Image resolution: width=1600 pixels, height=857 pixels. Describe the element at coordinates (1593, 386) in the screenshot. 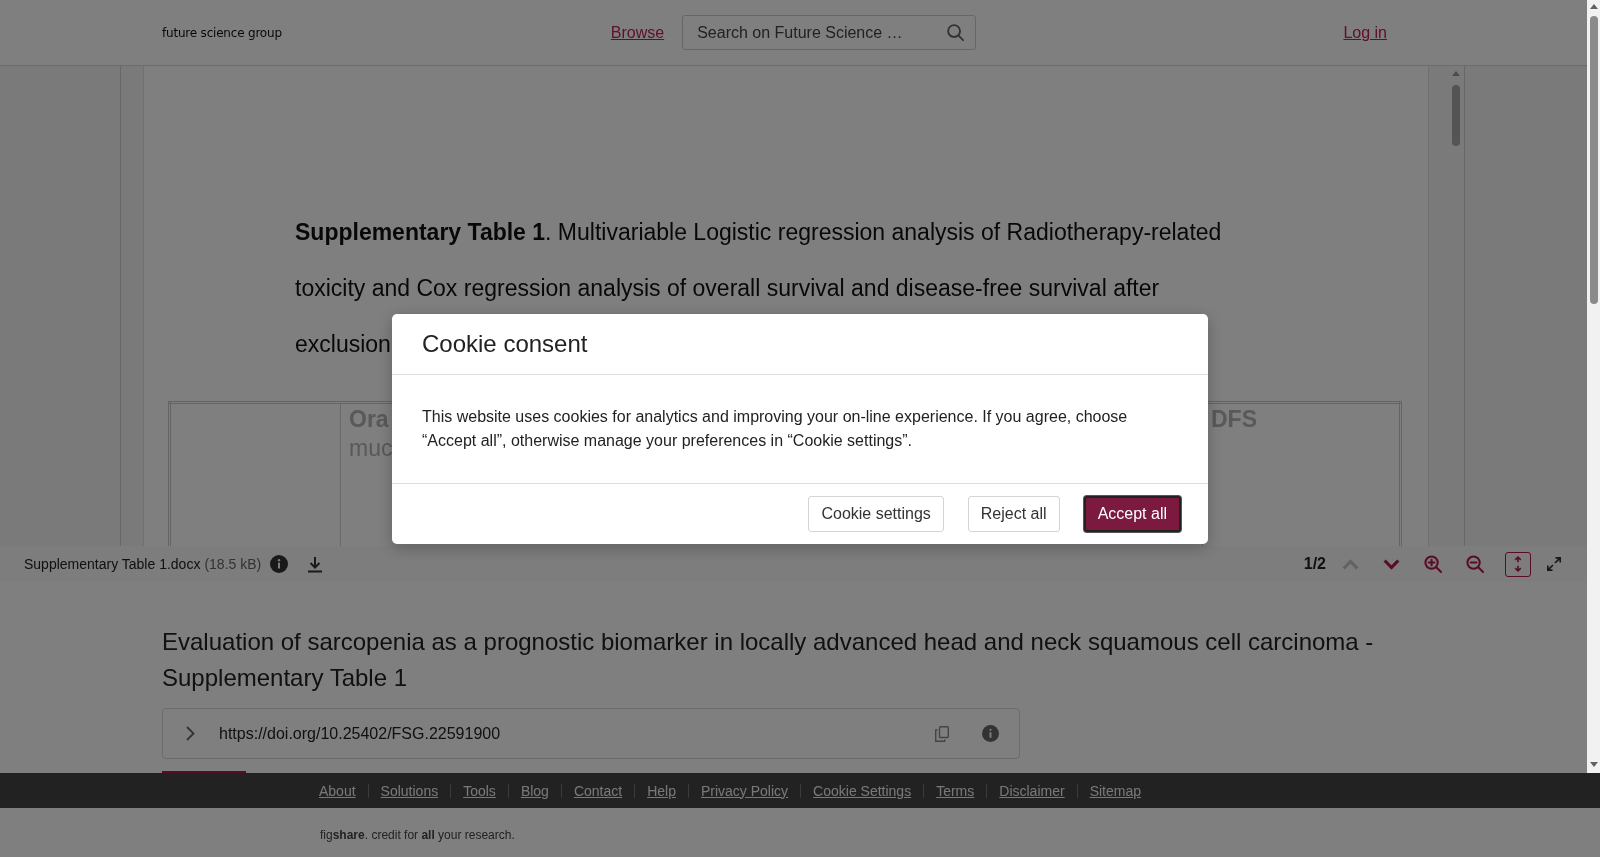

I see `page-scrollbar` at that location.